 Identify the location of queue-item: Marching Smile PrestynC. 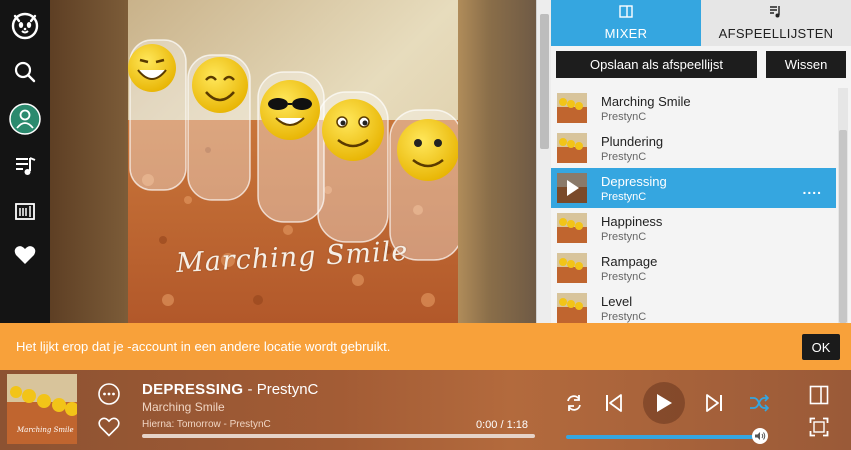
(693, 108).